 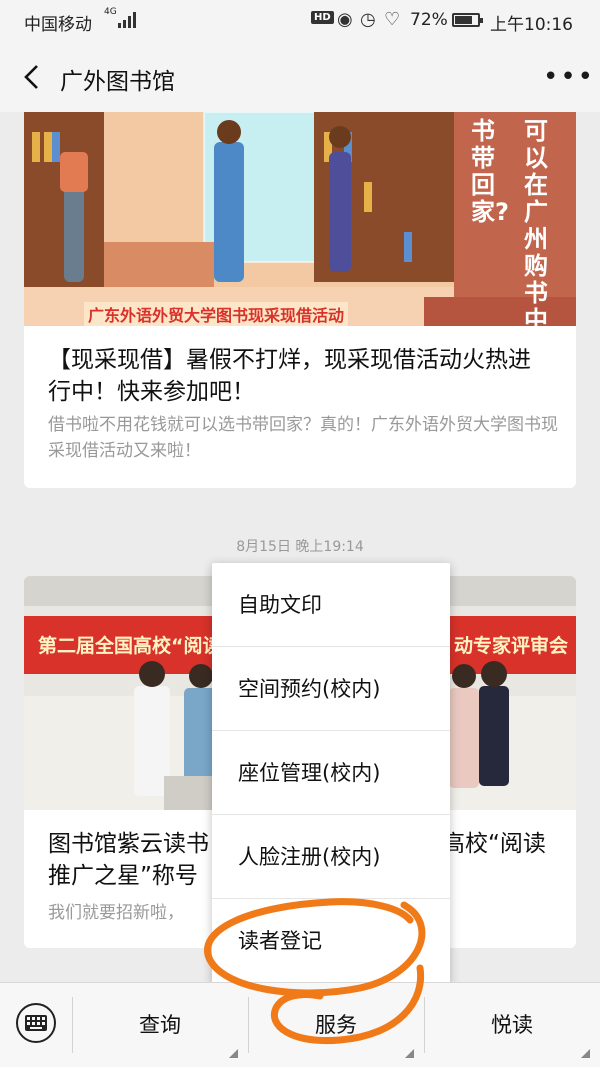 What do you see at coordinates (322, 17) in the screenshot?
I see `hd-badge: HD` at bounding box center [322, 17].